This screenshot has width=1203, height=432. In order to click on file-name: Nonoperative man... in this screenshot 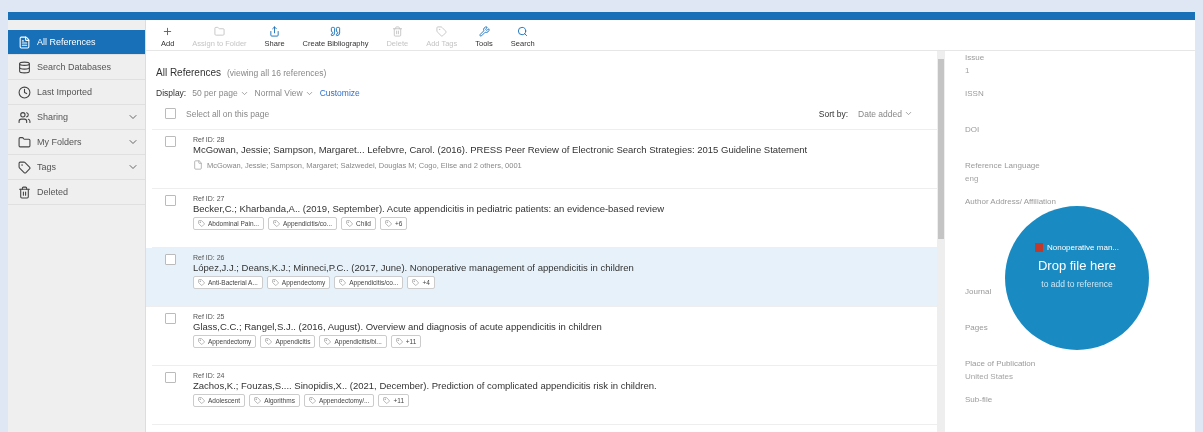, I will do `click(1082, 247)`.